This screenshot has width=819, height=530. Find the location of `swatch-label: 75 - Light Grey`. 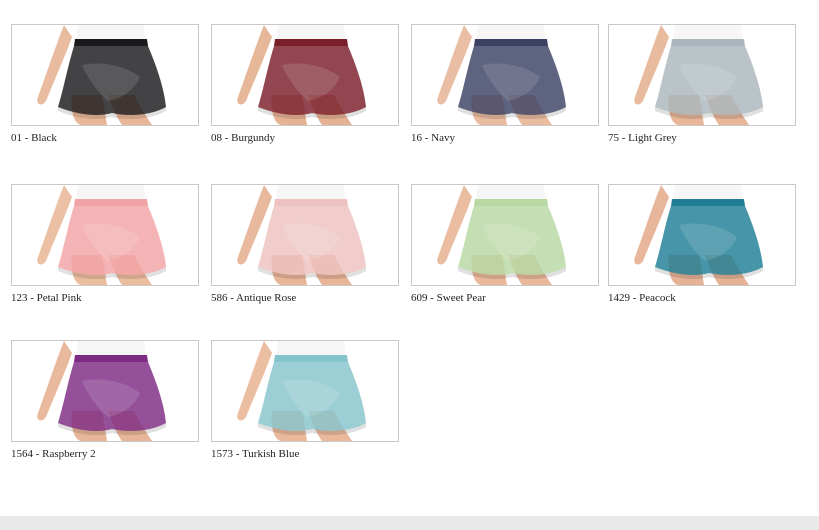

swatch-label: 75 - Light Grey is located at coordinates (642, 138).